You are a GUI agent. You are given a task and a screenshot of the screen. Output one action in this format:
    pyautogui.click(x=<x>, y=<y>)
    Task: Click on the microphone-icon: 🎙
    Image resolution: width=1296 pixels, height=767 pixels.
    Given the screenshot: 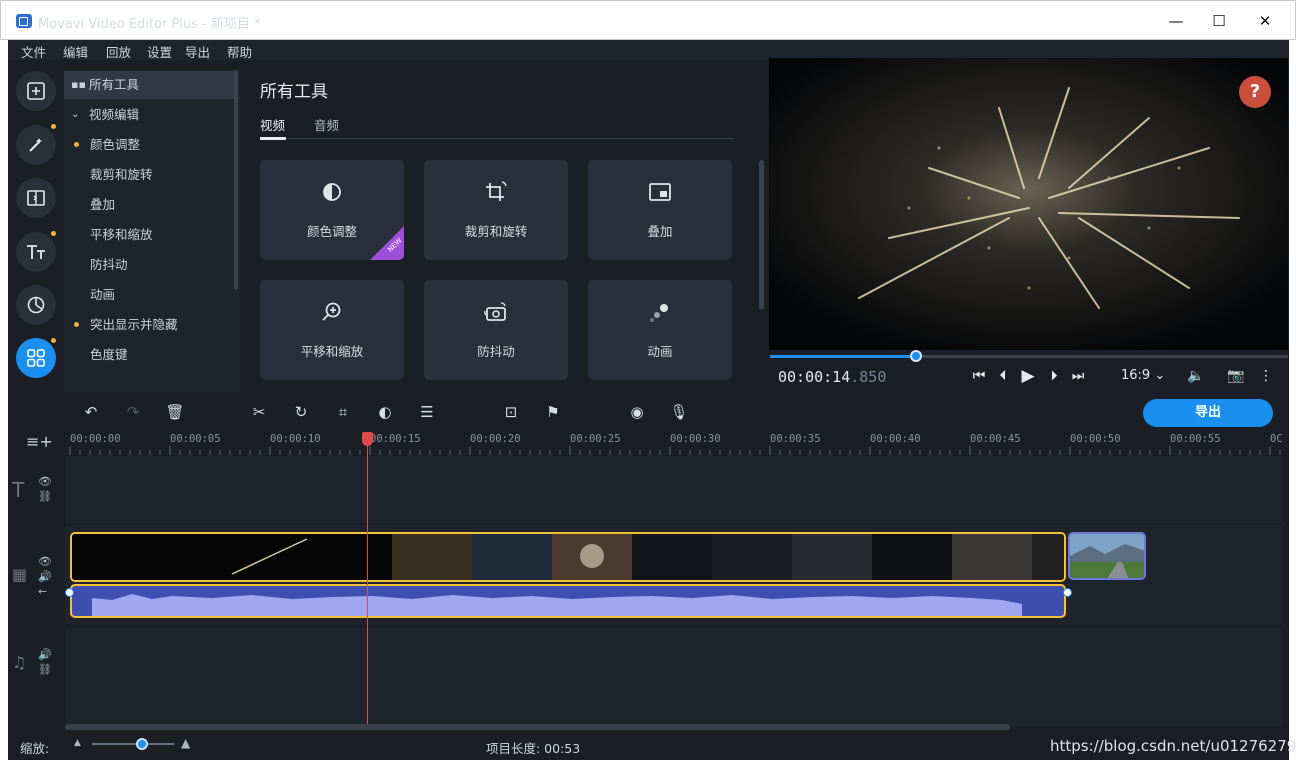 What is the action you would take?
    pyautogui.click(x=679, y=412)
    